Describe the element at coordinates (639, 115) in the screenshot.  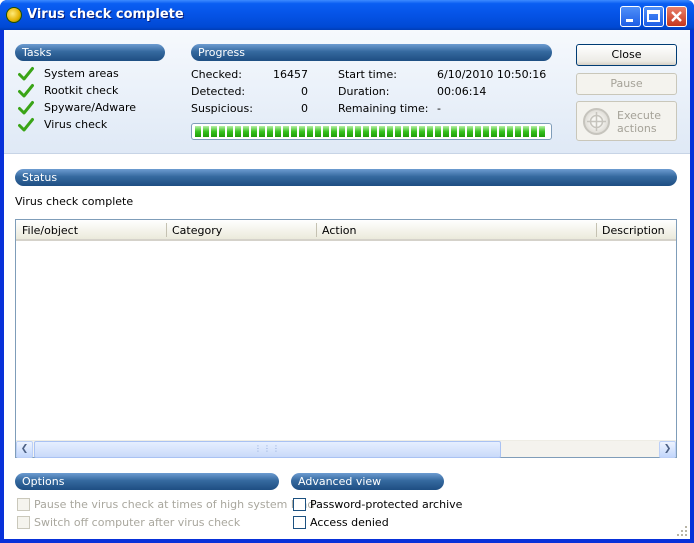
I see `execute-label-line1: Execute` at that location.